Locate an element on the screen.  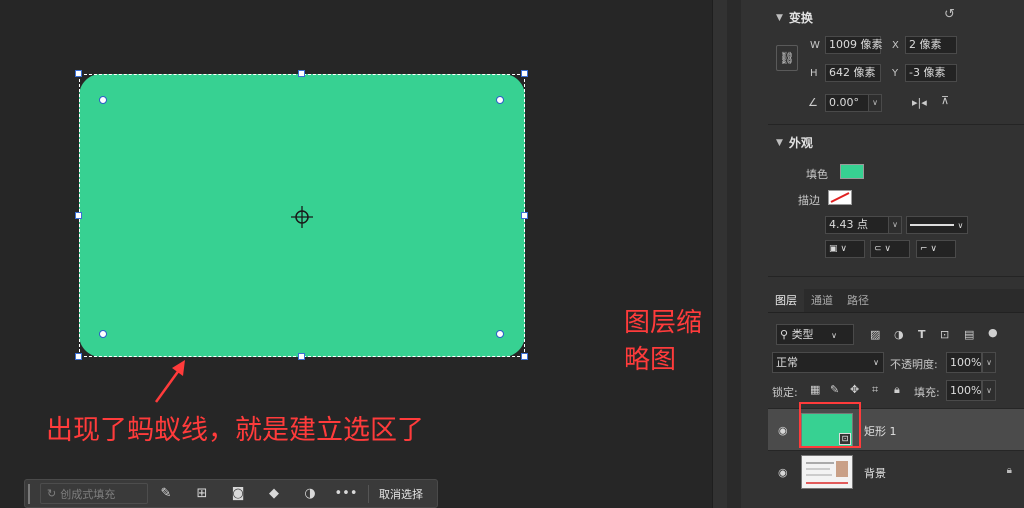
canvas-scrollbar is located at coordinates (740, 254).